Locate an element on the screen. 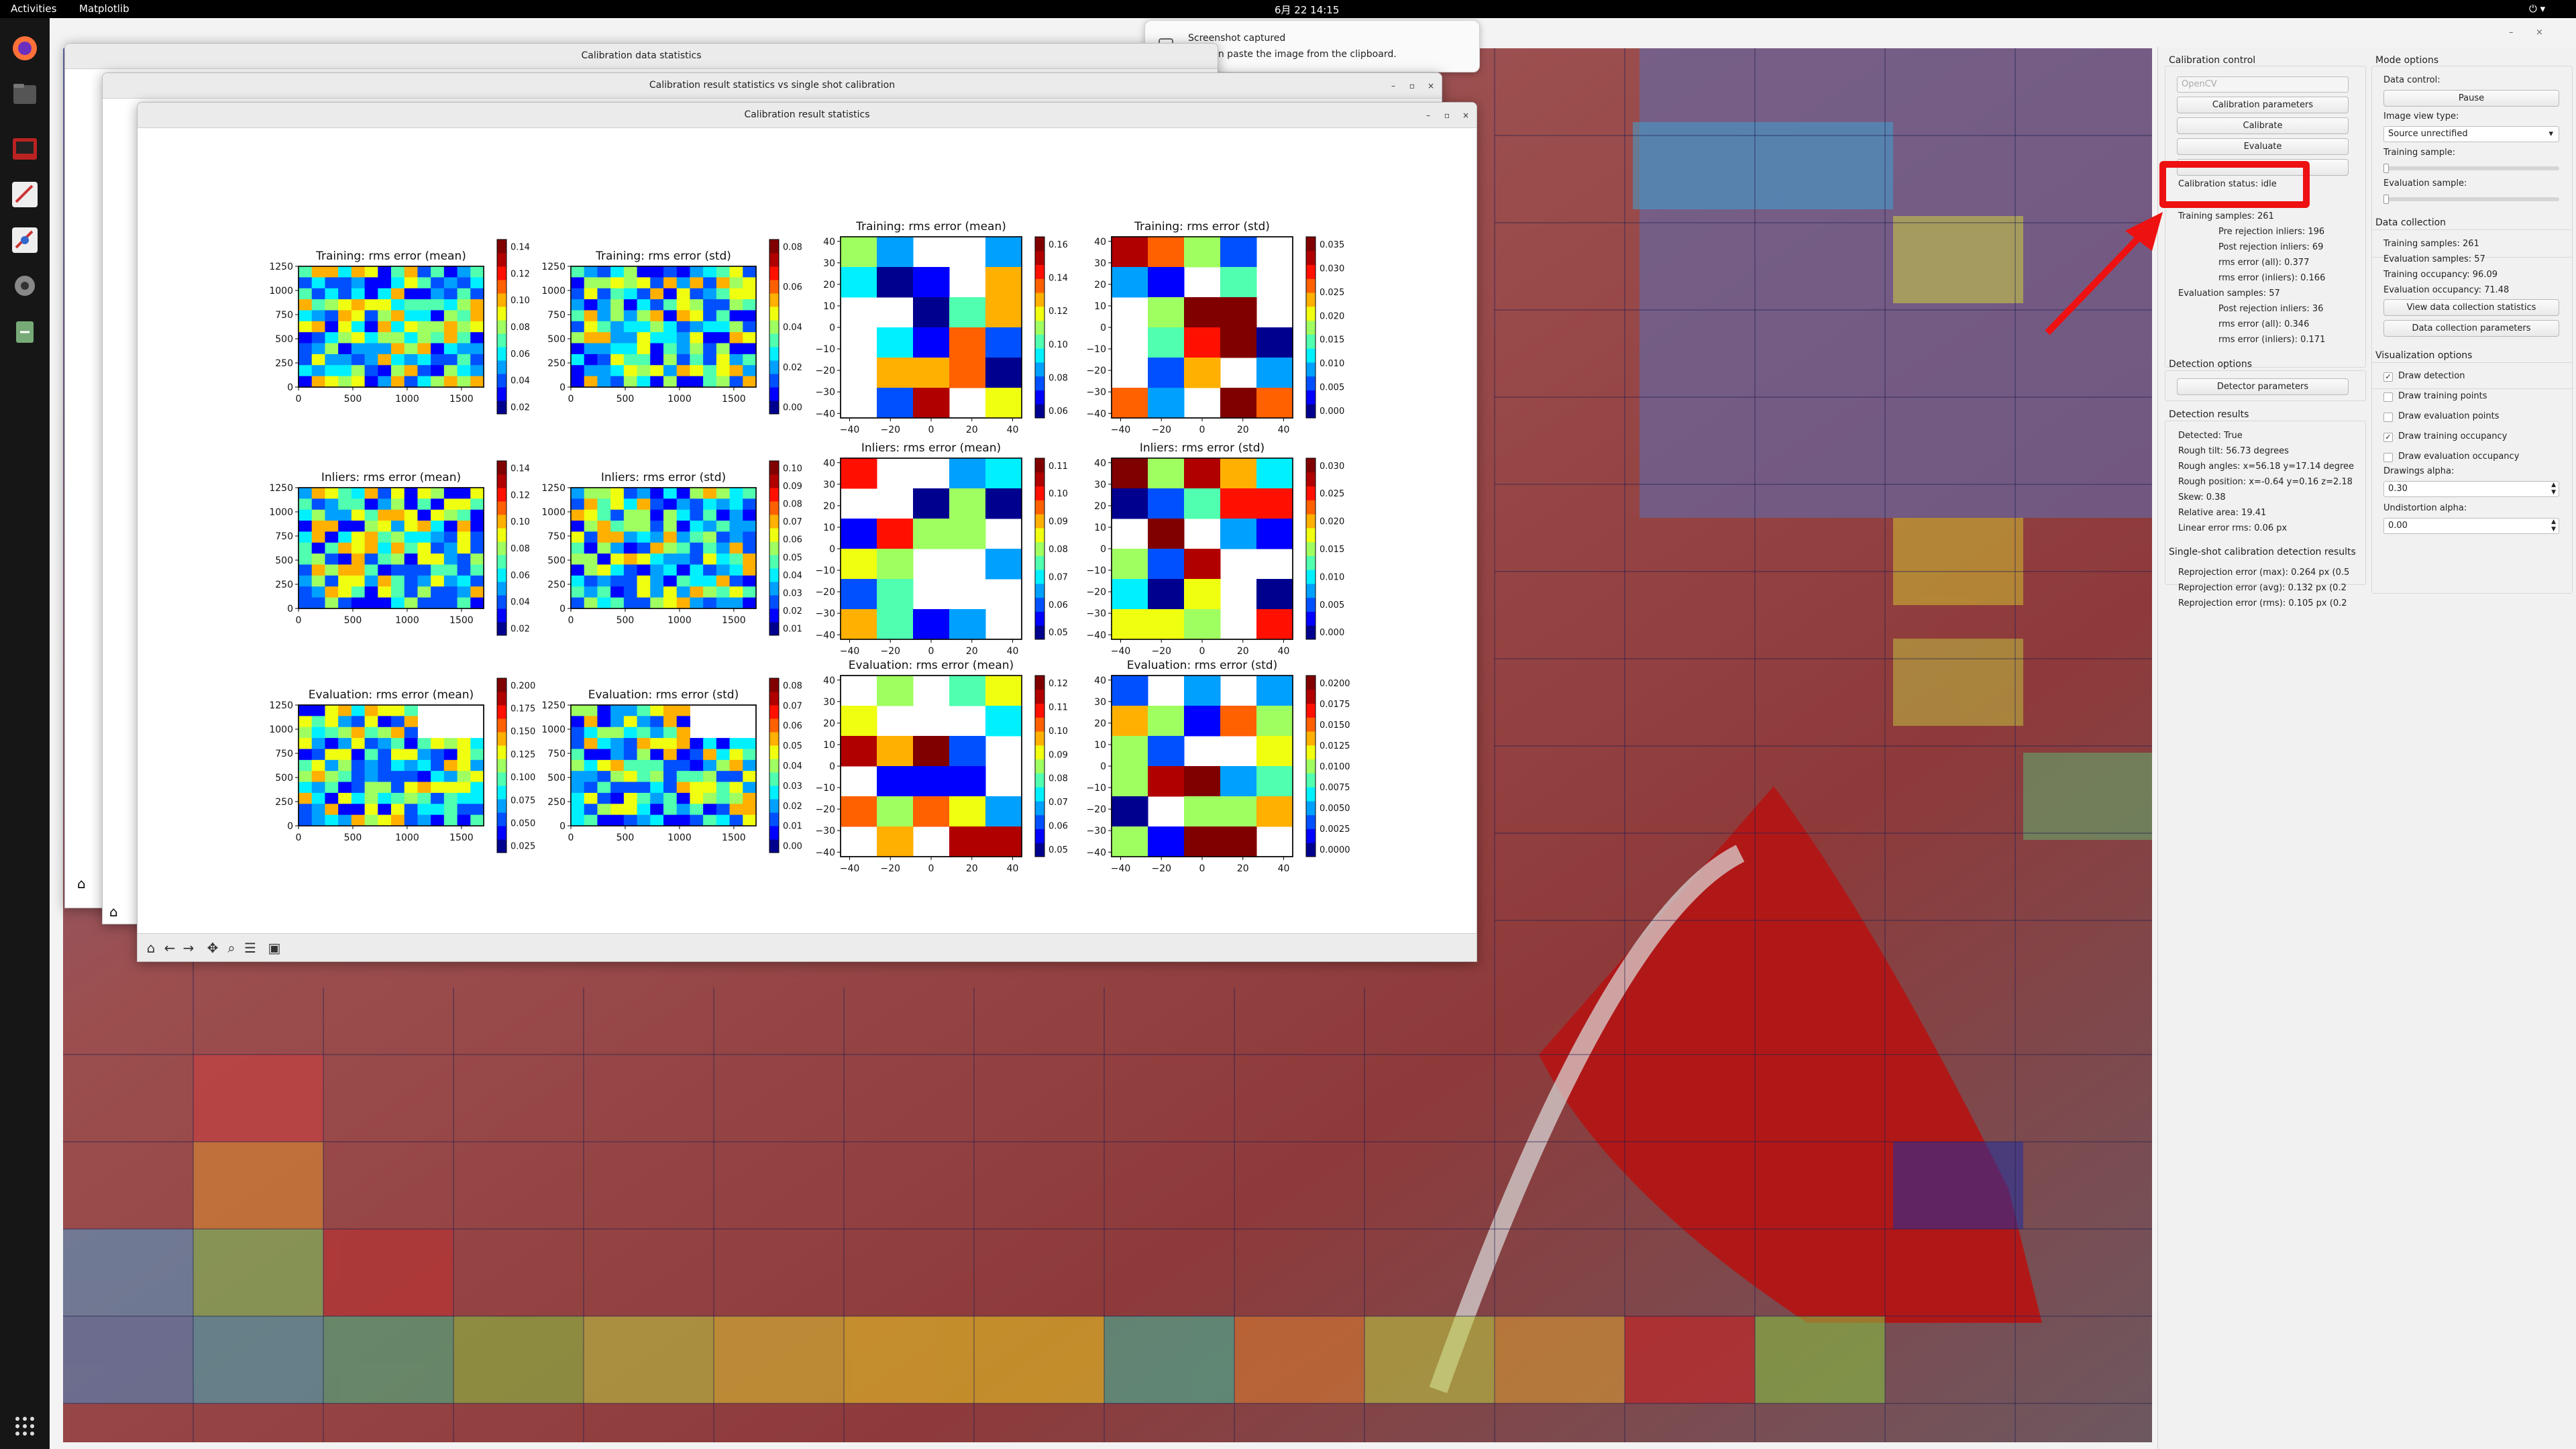 The image size is (2576, 1449). detector-parameters-button: Detector parameters is located at coordinates (2263, 386).